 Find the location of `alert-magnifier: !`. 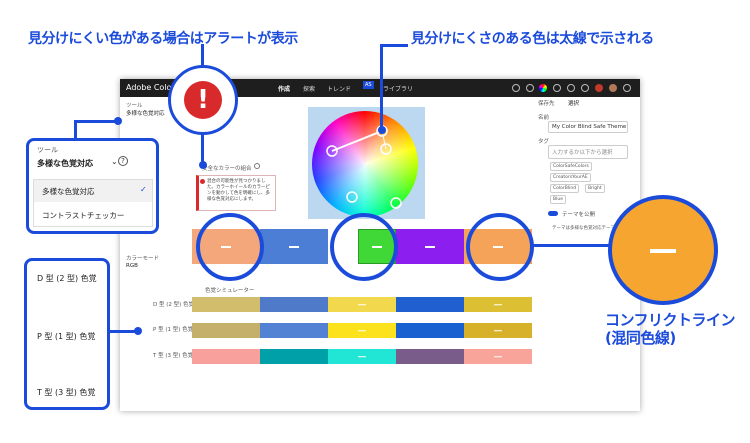

alert-magnifier: ! is located at coordinates (203, 100).